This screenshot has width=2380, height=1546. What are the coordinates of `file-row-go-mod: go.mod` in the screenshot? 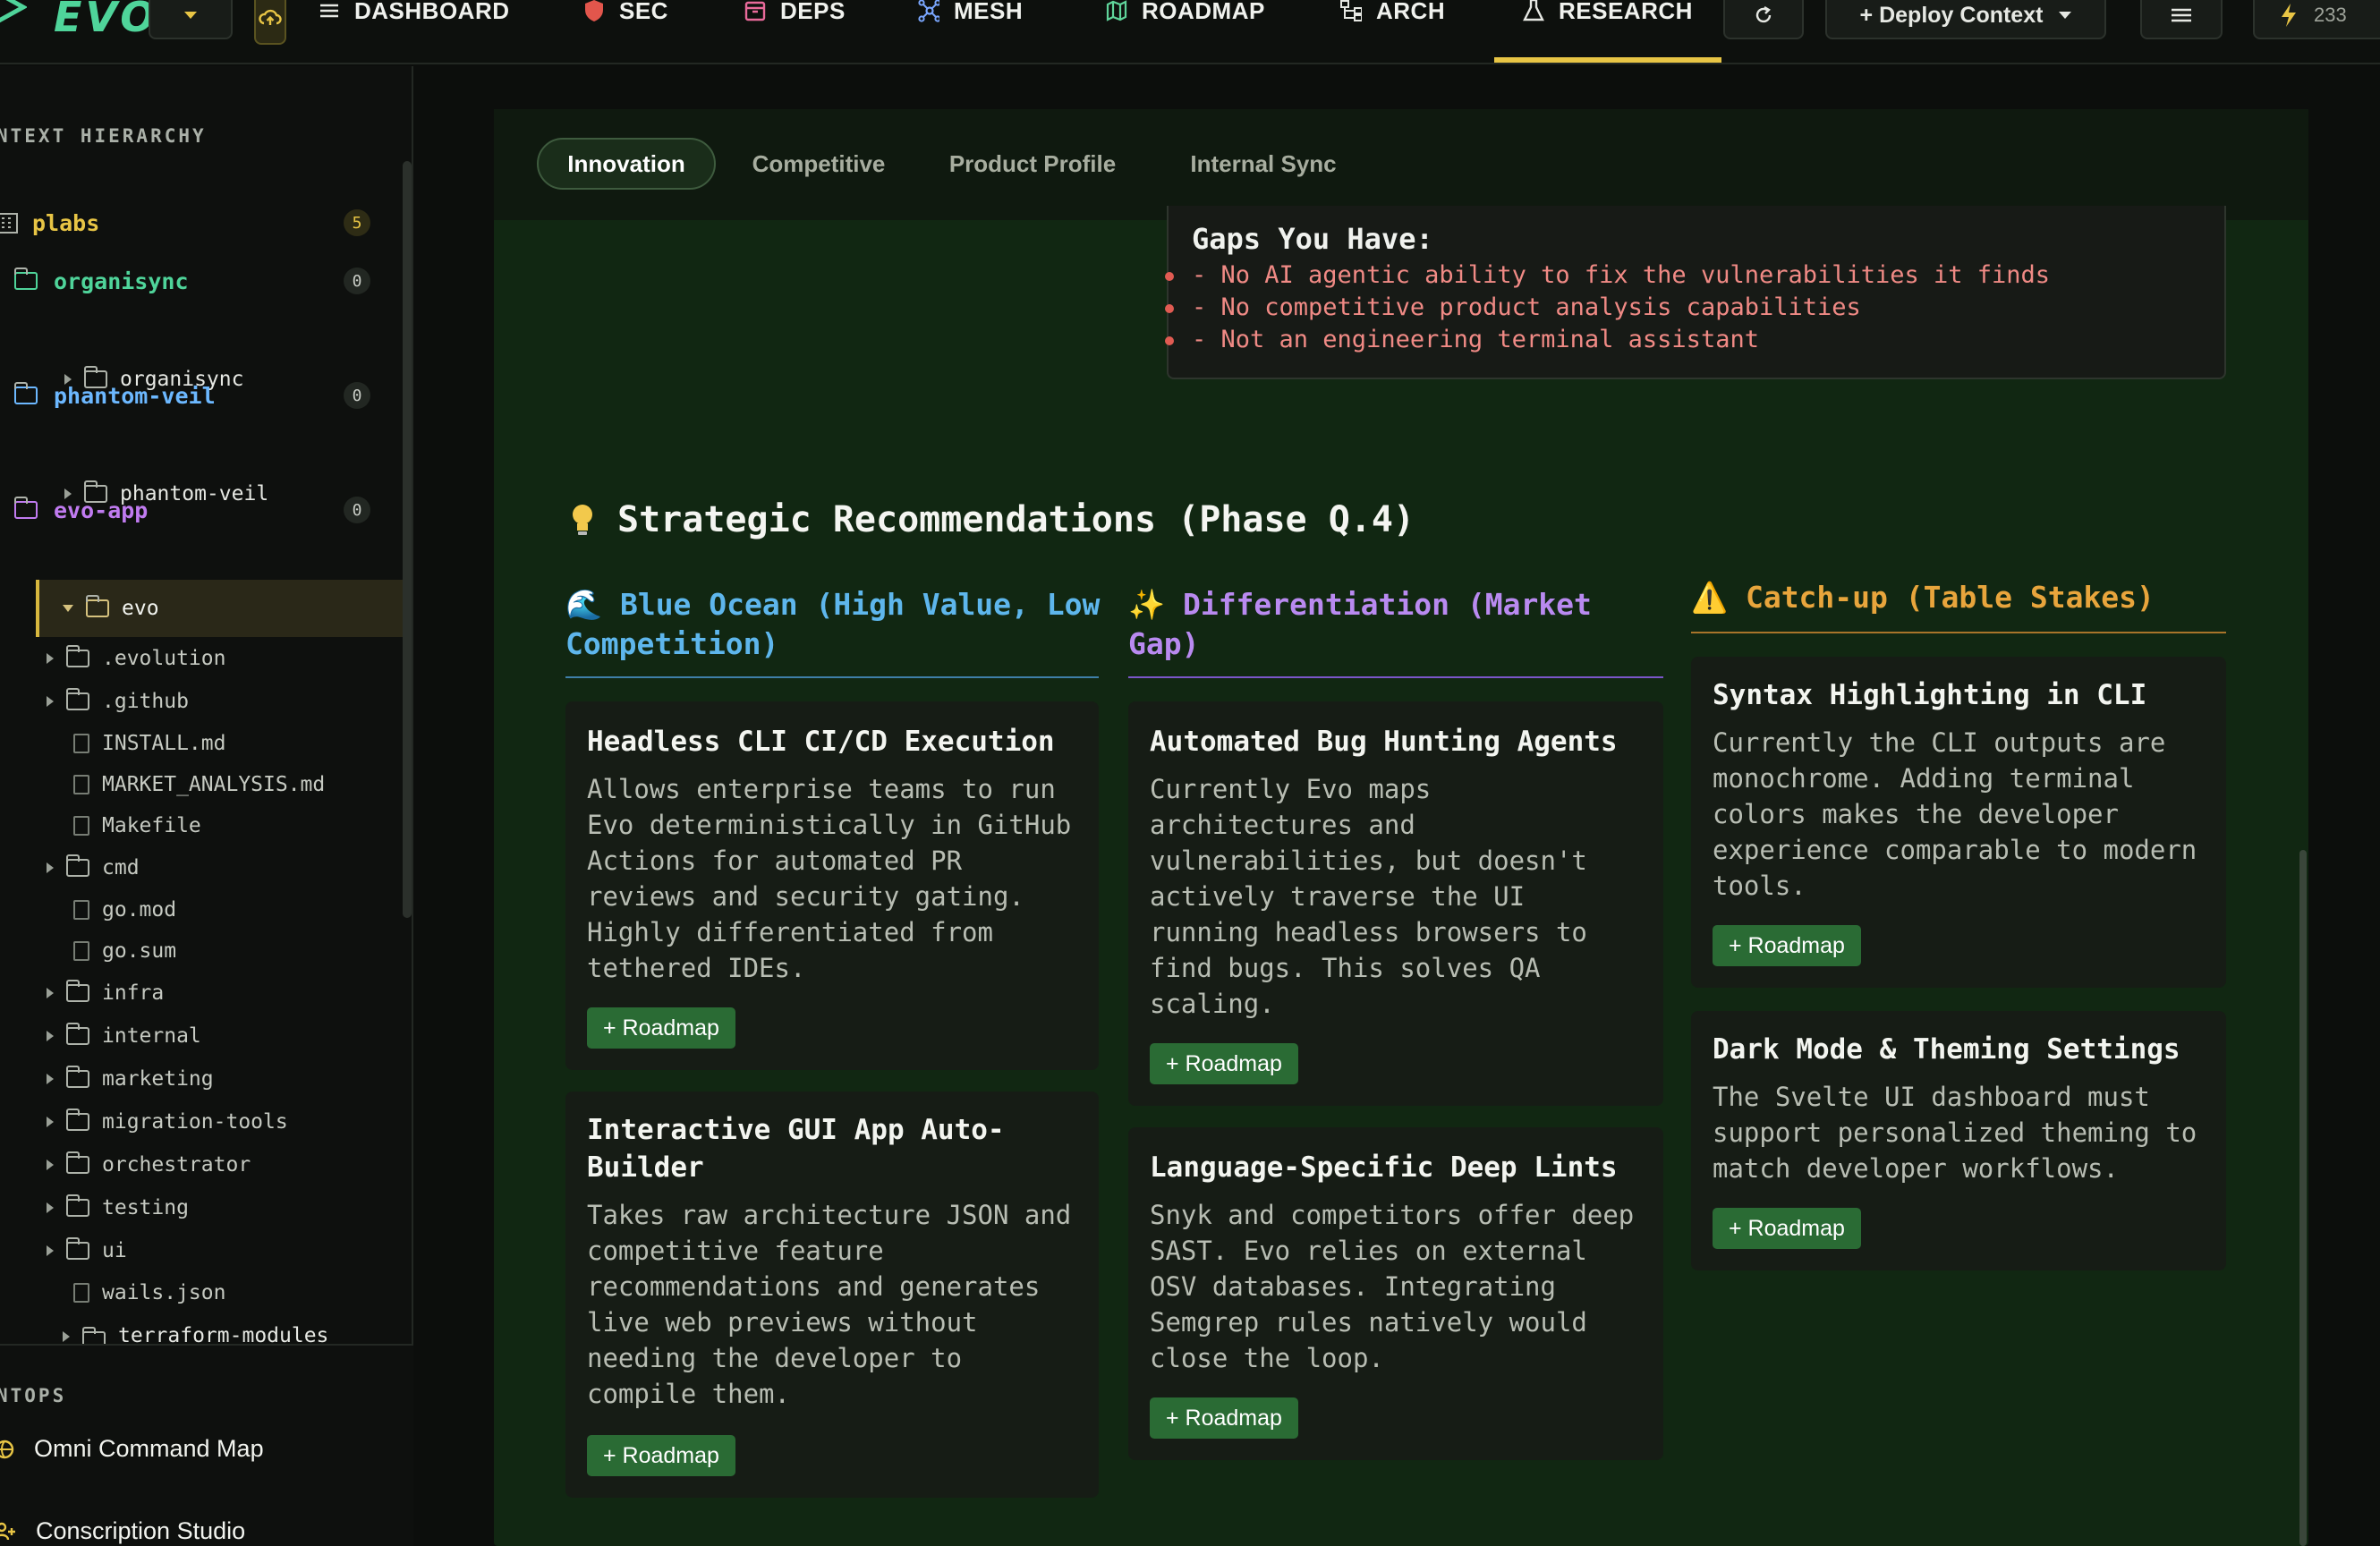 It's located at (125, 909).